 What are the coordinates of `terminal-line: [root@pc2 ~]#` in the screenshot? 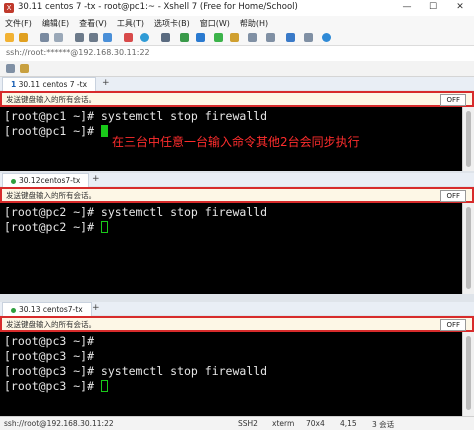 It's located at (231, 227).